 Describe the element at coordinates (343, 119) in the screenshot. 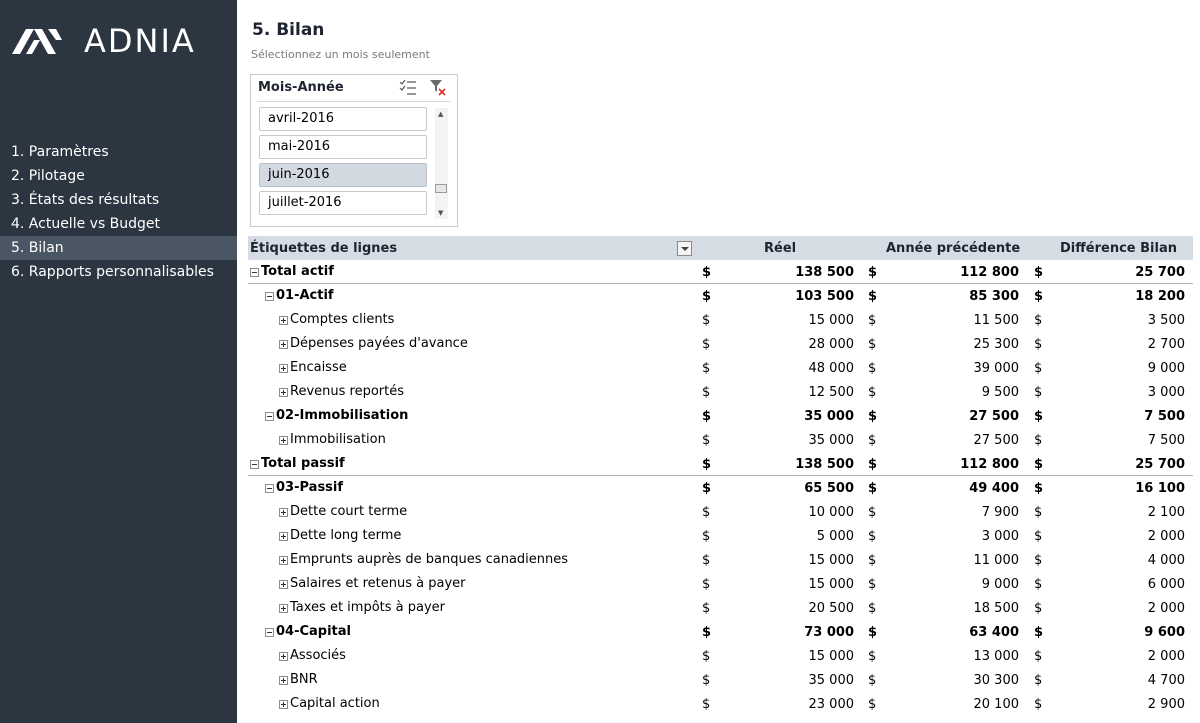

I see `slicer-item-avril-2016: avril-2016` at that location.